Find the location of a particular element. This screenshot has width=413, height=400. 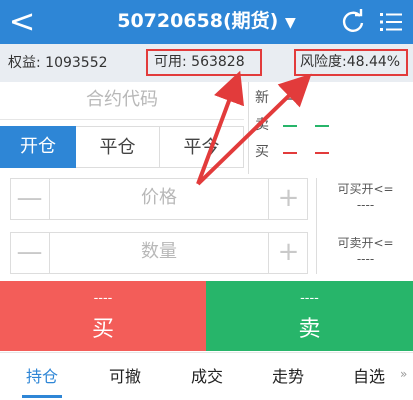

nav-more-icon: » is located at coordinates (403, 374).